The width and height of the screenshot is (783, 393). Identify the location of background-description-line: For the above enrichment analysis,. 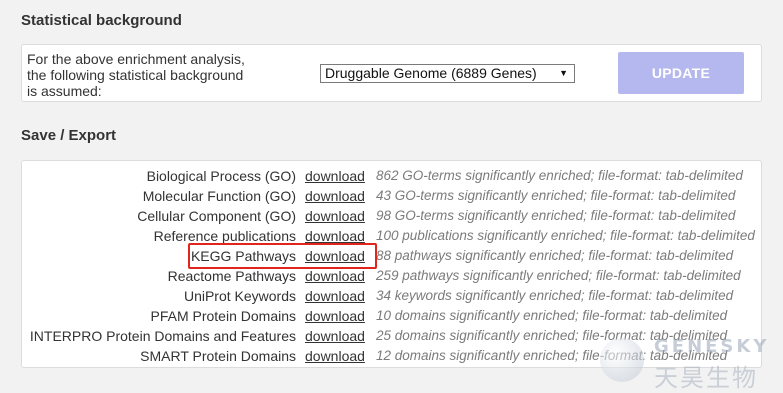
(136, 59).